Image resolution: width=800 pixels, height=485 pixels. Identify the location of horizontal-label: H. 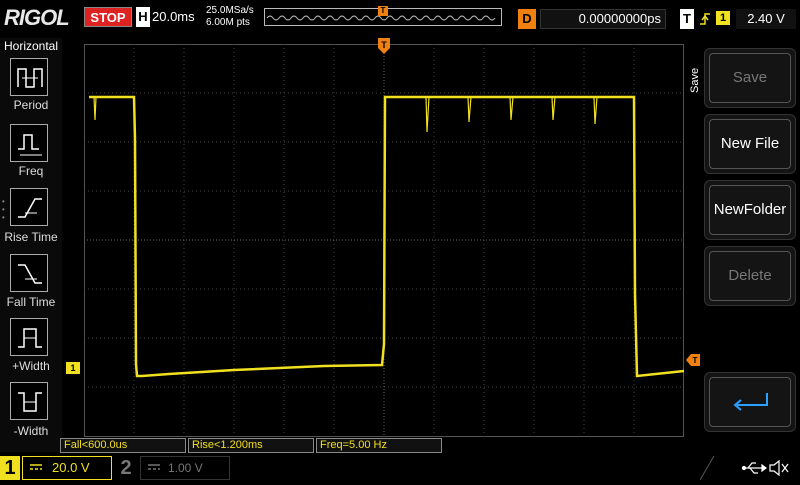
(143, 17).